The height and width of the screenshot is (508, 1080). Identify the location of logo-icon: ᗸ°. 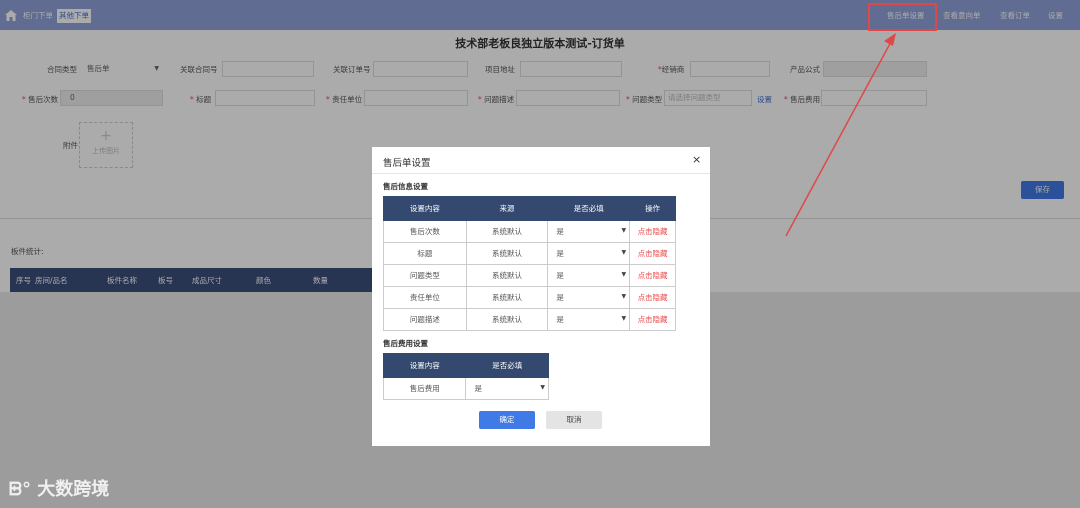
(23, 489).